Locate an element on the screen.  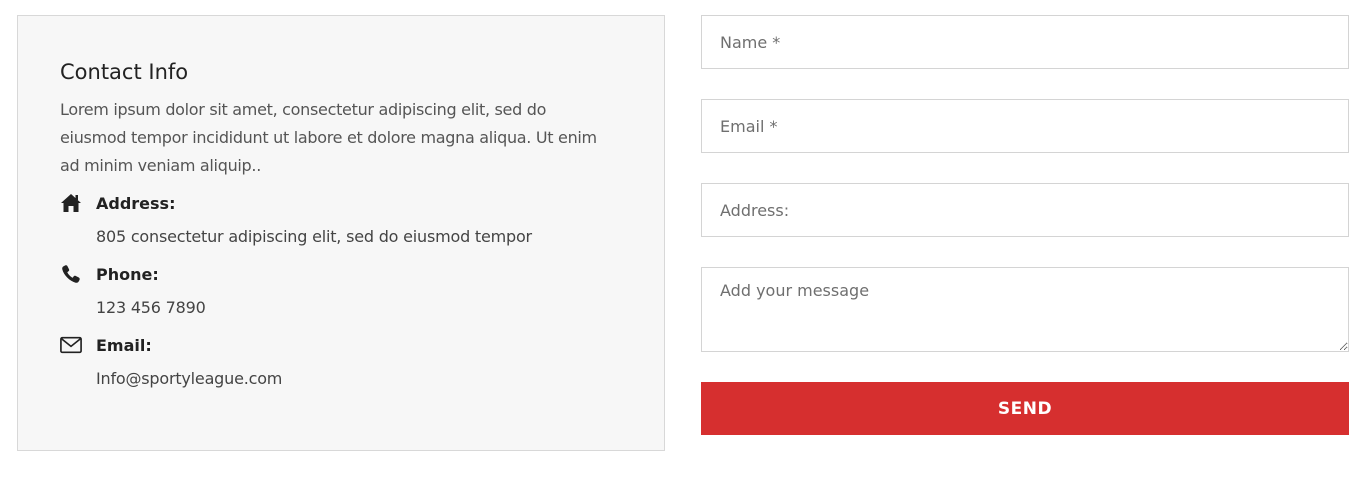
contact-info-title: Contact Info is located at coordinates (124, 72).